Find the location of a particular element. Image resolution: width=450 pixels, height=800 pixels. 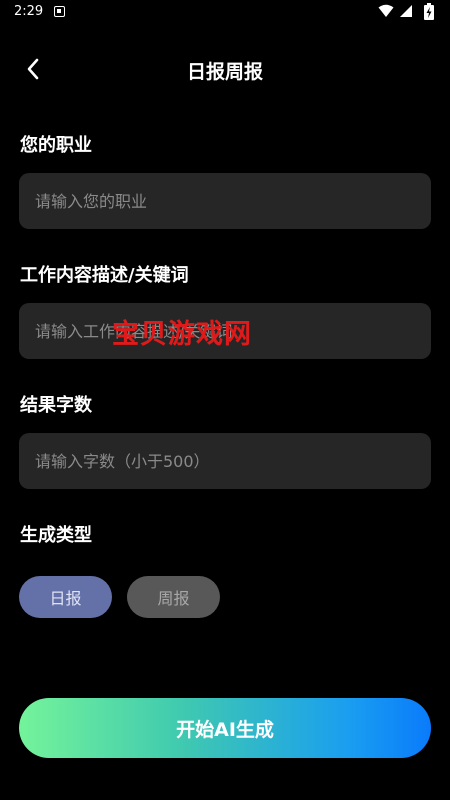

word-count-input is located at coordinates (225, 461).